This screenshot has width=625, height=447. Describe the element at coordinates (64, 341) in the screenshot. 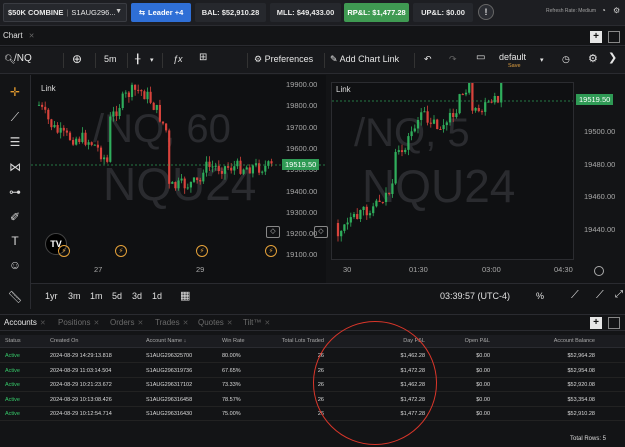

I see `column-header: Created On` at that location.